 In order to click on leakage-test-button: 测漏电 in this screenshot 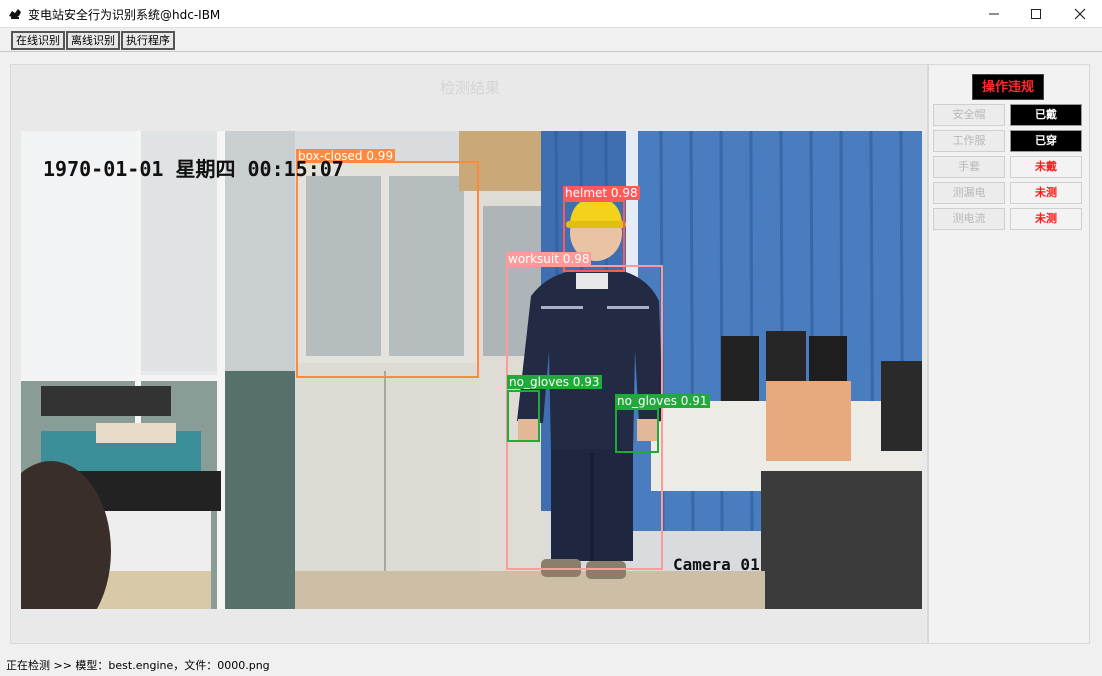, I will do `click(969, 193)`.